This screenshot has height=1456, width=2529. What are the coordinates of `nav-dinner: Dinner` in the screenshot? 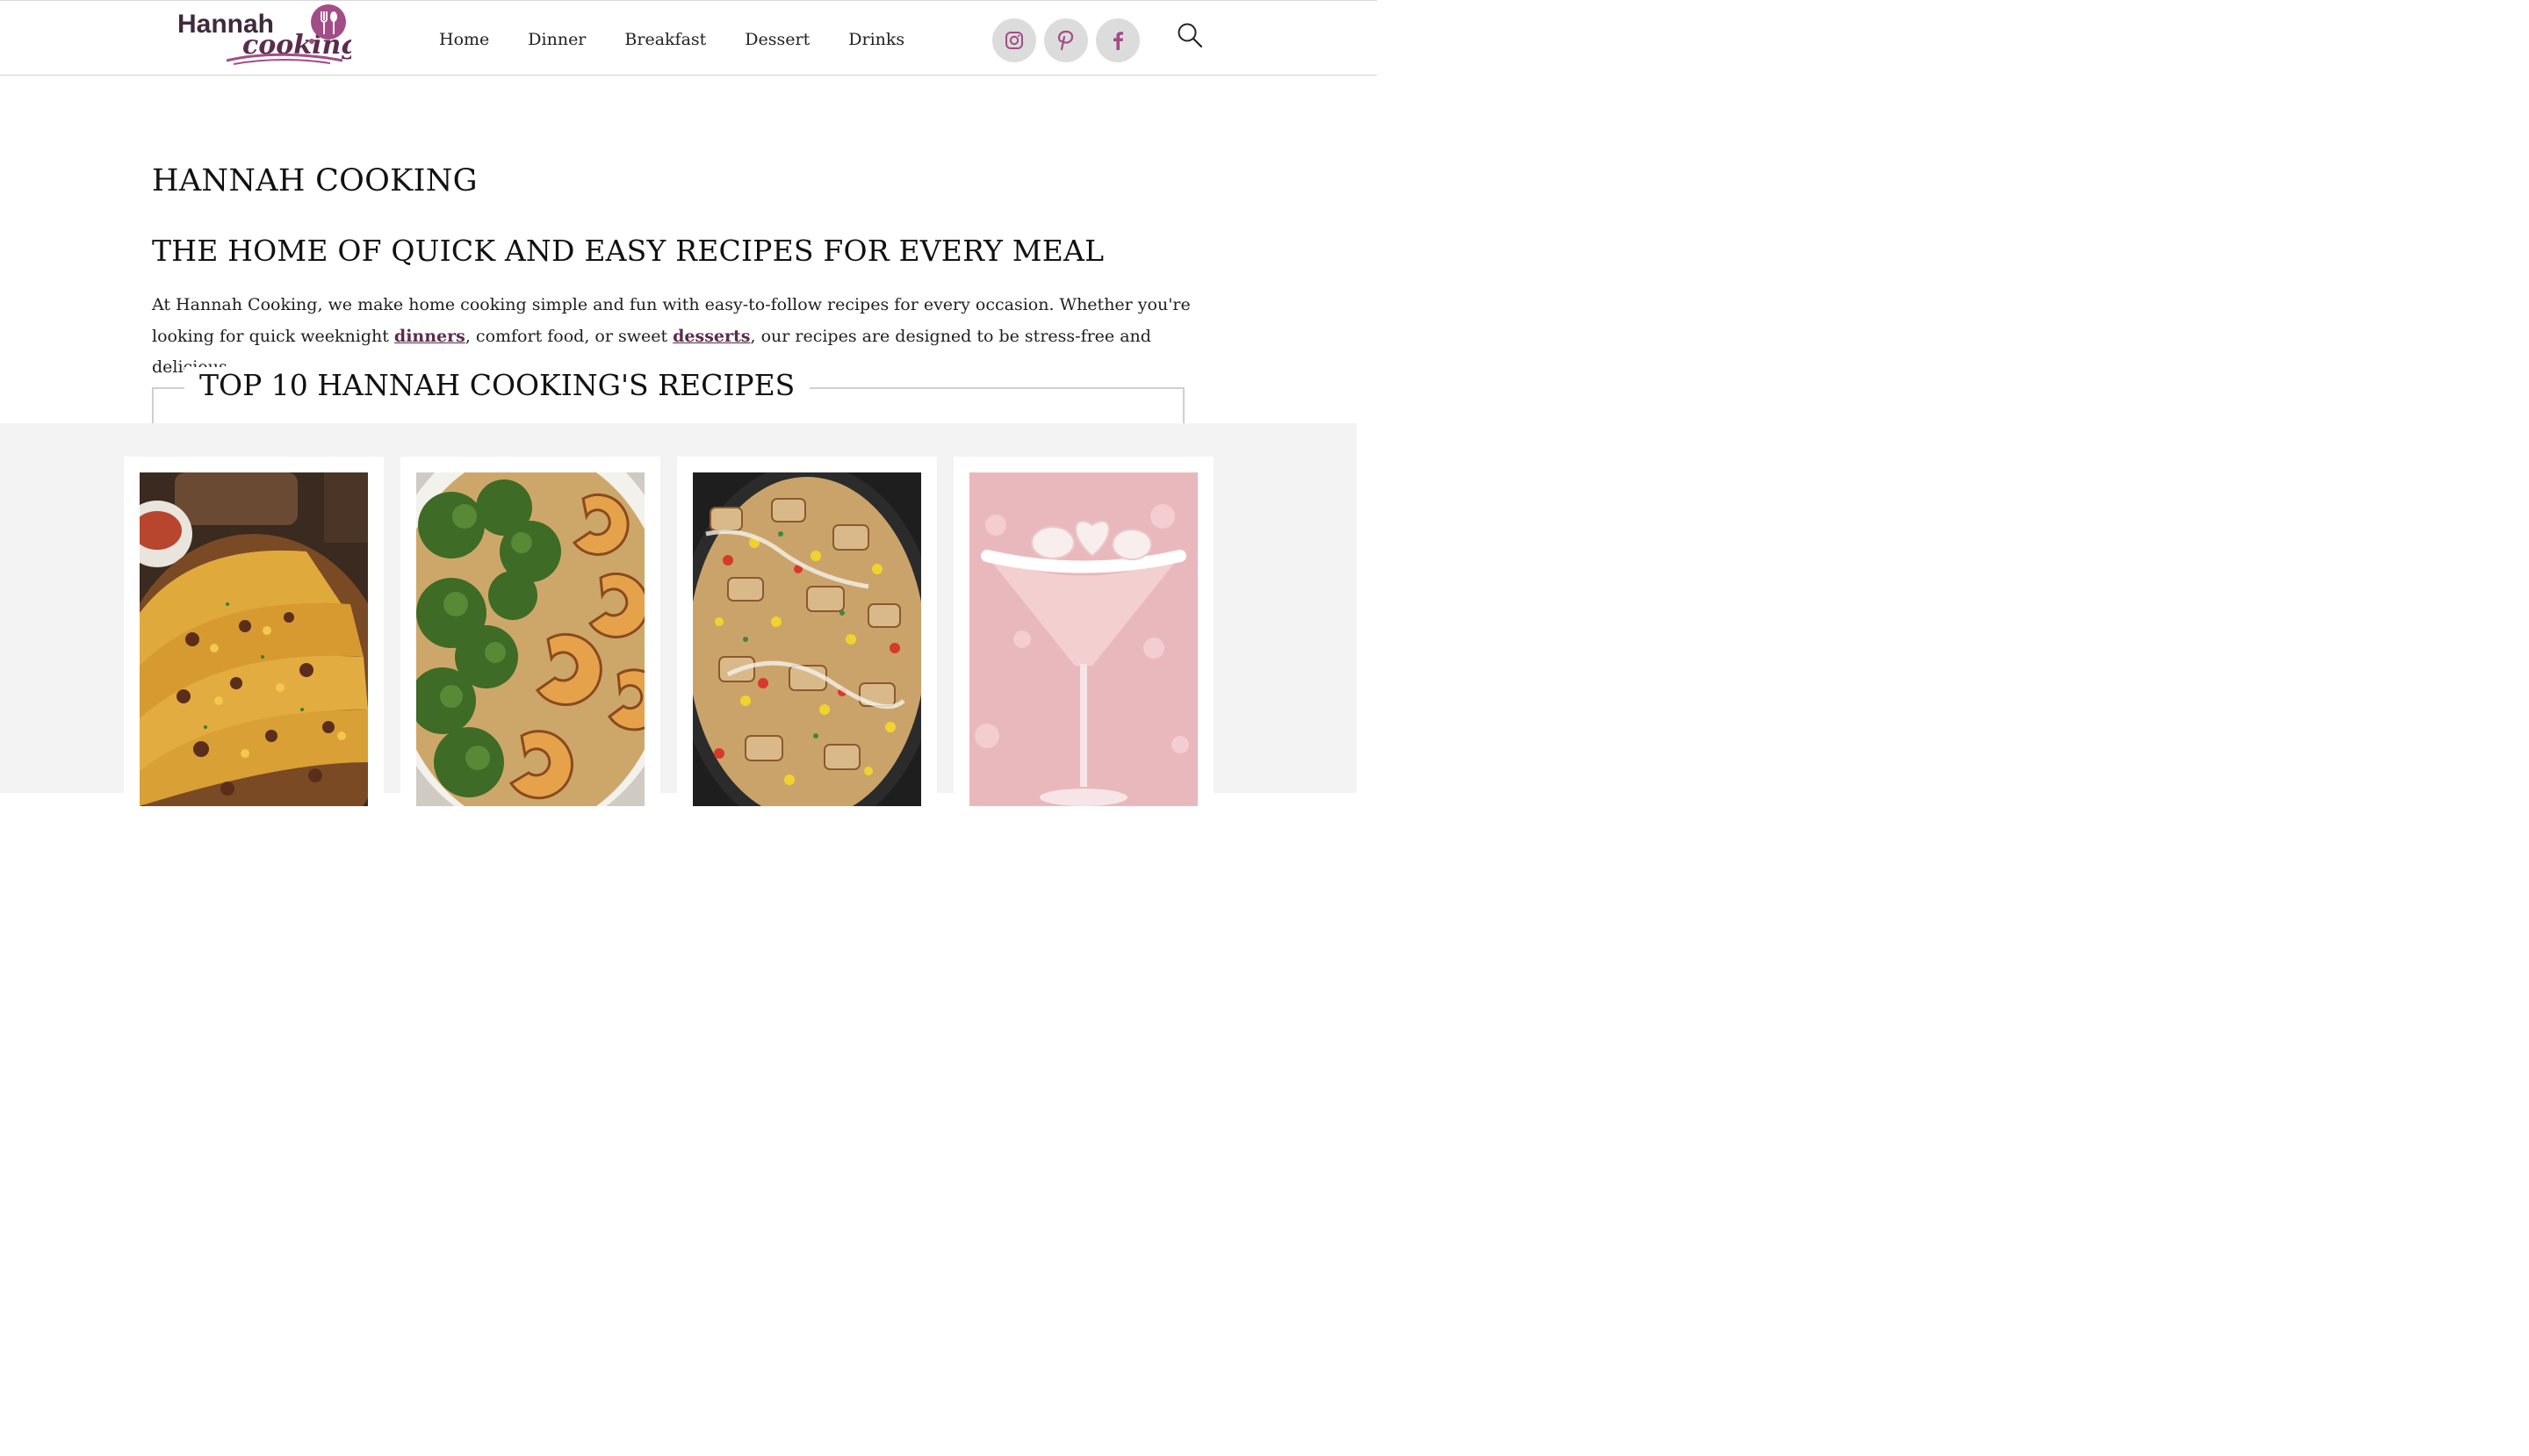 It's located at (557, 39).